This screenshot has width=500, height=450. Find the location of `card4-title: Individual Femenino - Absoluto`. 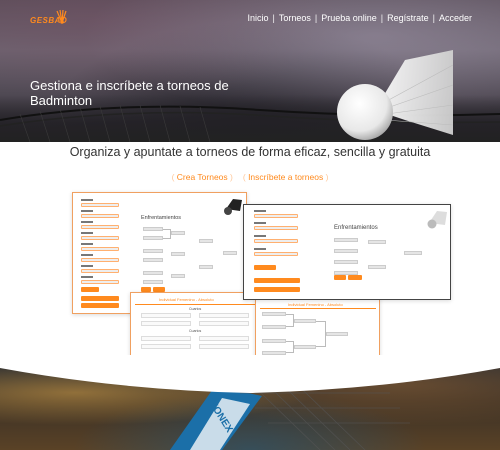

card4-title: Individual Femenino - Absoluto is located at coordinates (315, 304).